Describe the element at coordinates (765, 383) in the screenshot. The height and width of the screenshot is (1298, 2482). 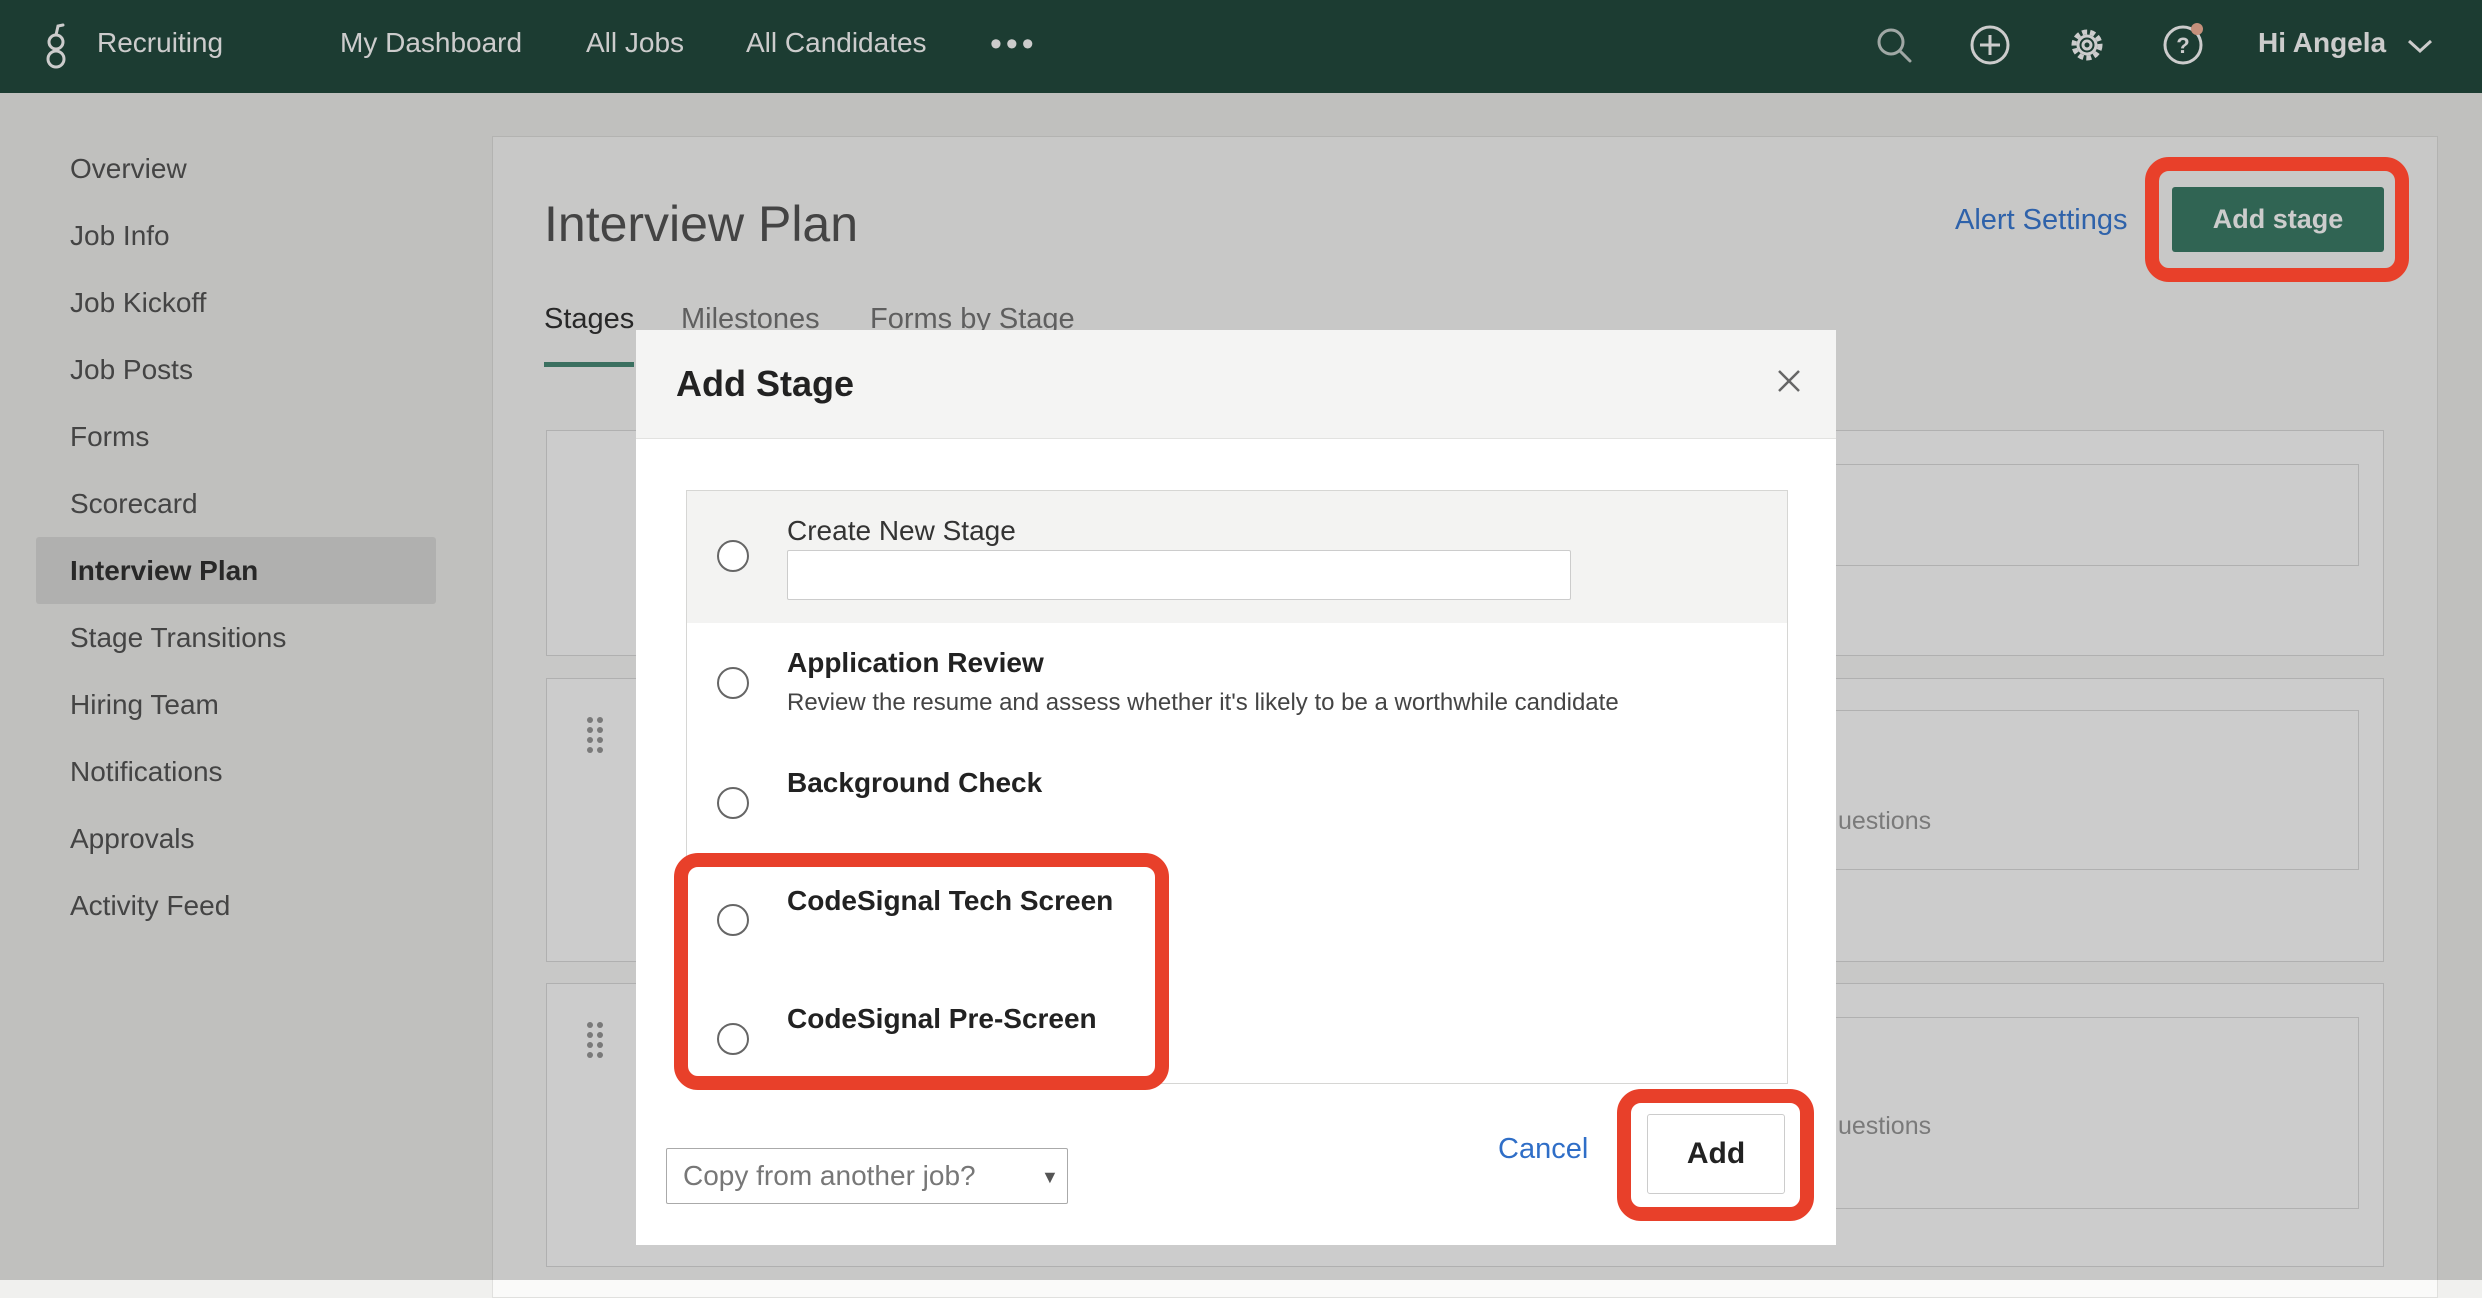
I see `modal-title: Add Stage` at that location.